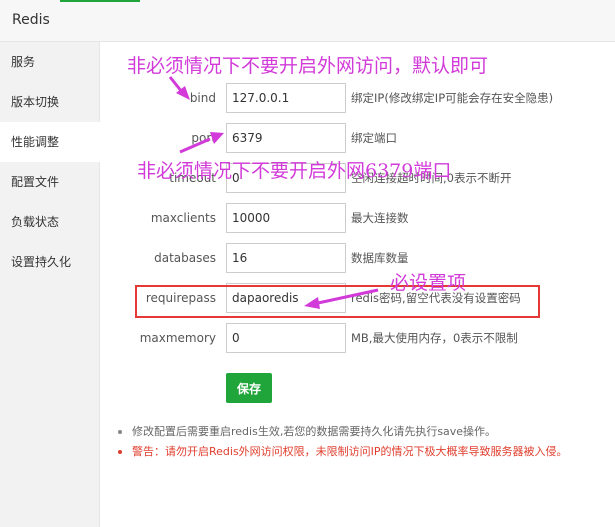 This screenshot has width=615, height=527. What do you see at coordinates (374, 138) in the screenshot?
I see `port-description: 绑定端口` at bounding box center [374, 138].